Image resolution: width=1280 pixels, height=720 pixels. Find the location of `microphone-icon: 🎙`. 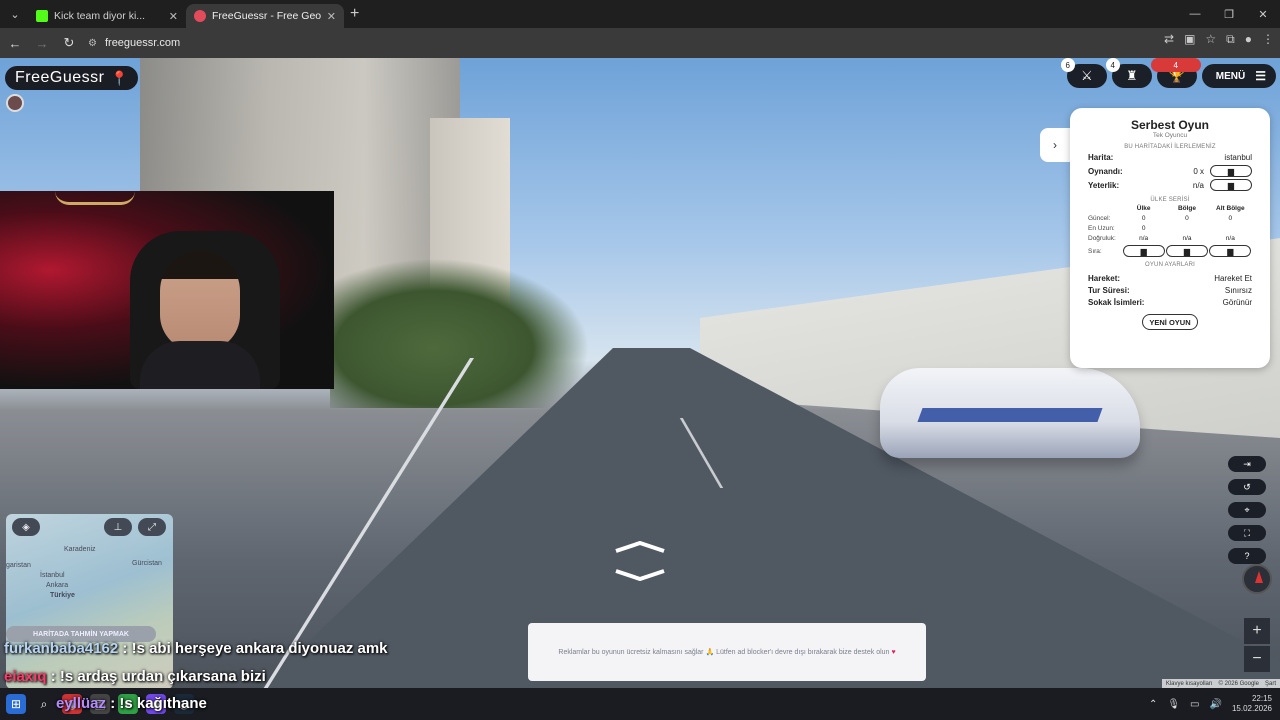

microphone-icon: 🎙 is located at coordinates (1173, 704).